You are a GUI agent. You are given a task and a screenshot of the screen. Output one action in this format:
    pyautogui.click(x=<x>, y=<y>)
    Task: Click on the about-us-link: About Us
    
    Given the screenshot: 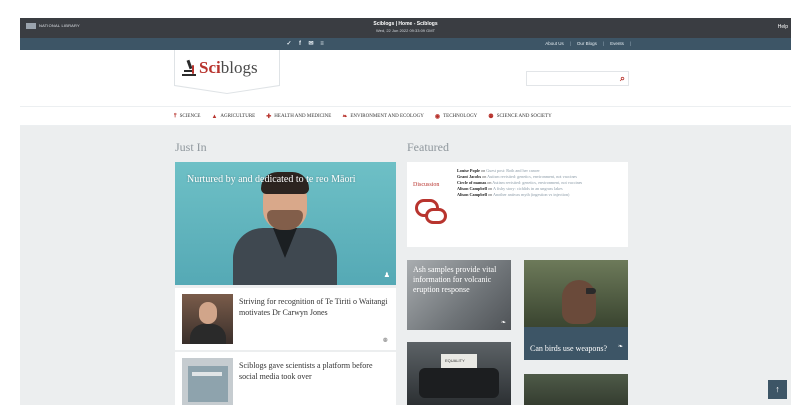 What is the action you would take?
    pyautogui.click(x=554, y=43)
    